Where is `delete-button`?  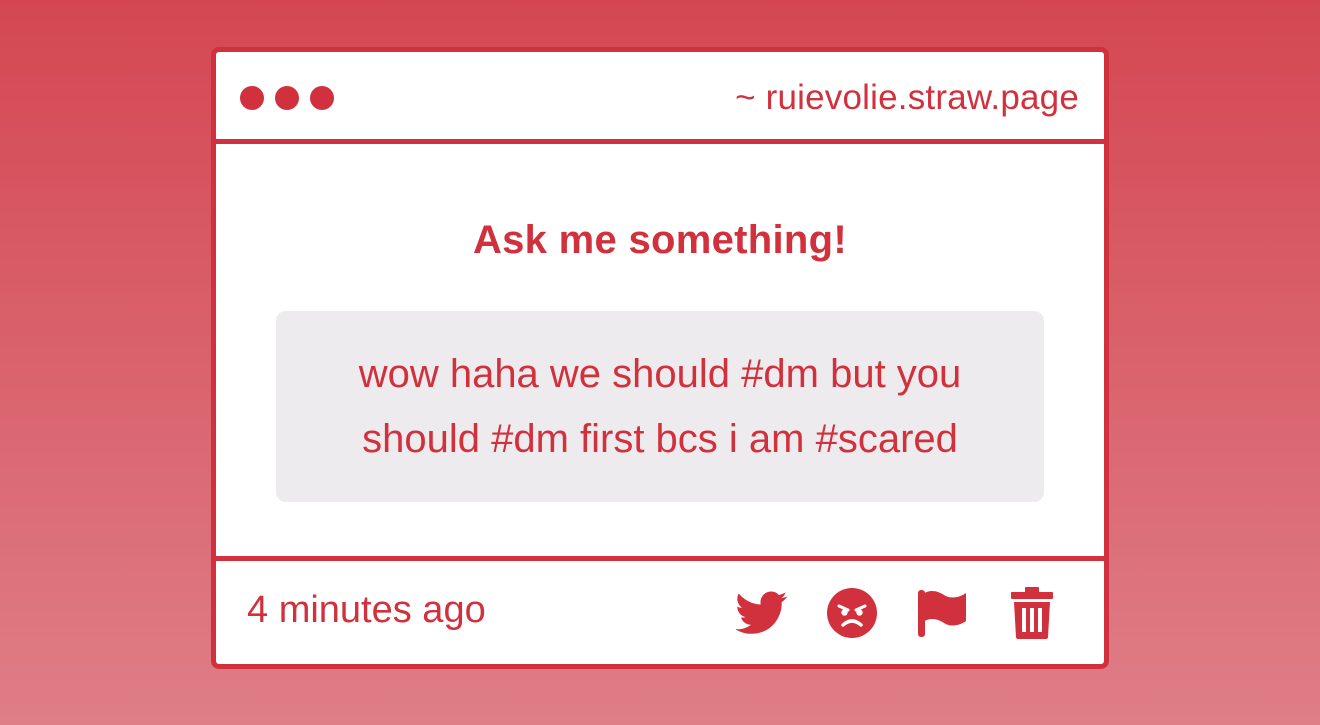 delete-button is located at coordinates (1032, 613).